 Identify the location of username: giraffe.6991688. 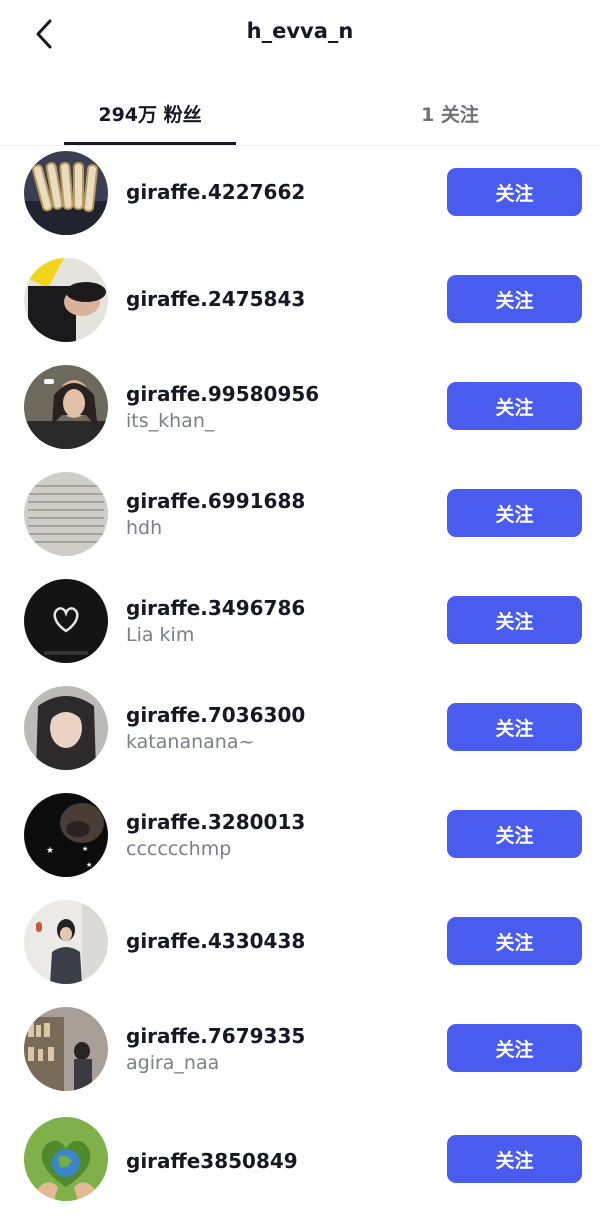
(216, 501).